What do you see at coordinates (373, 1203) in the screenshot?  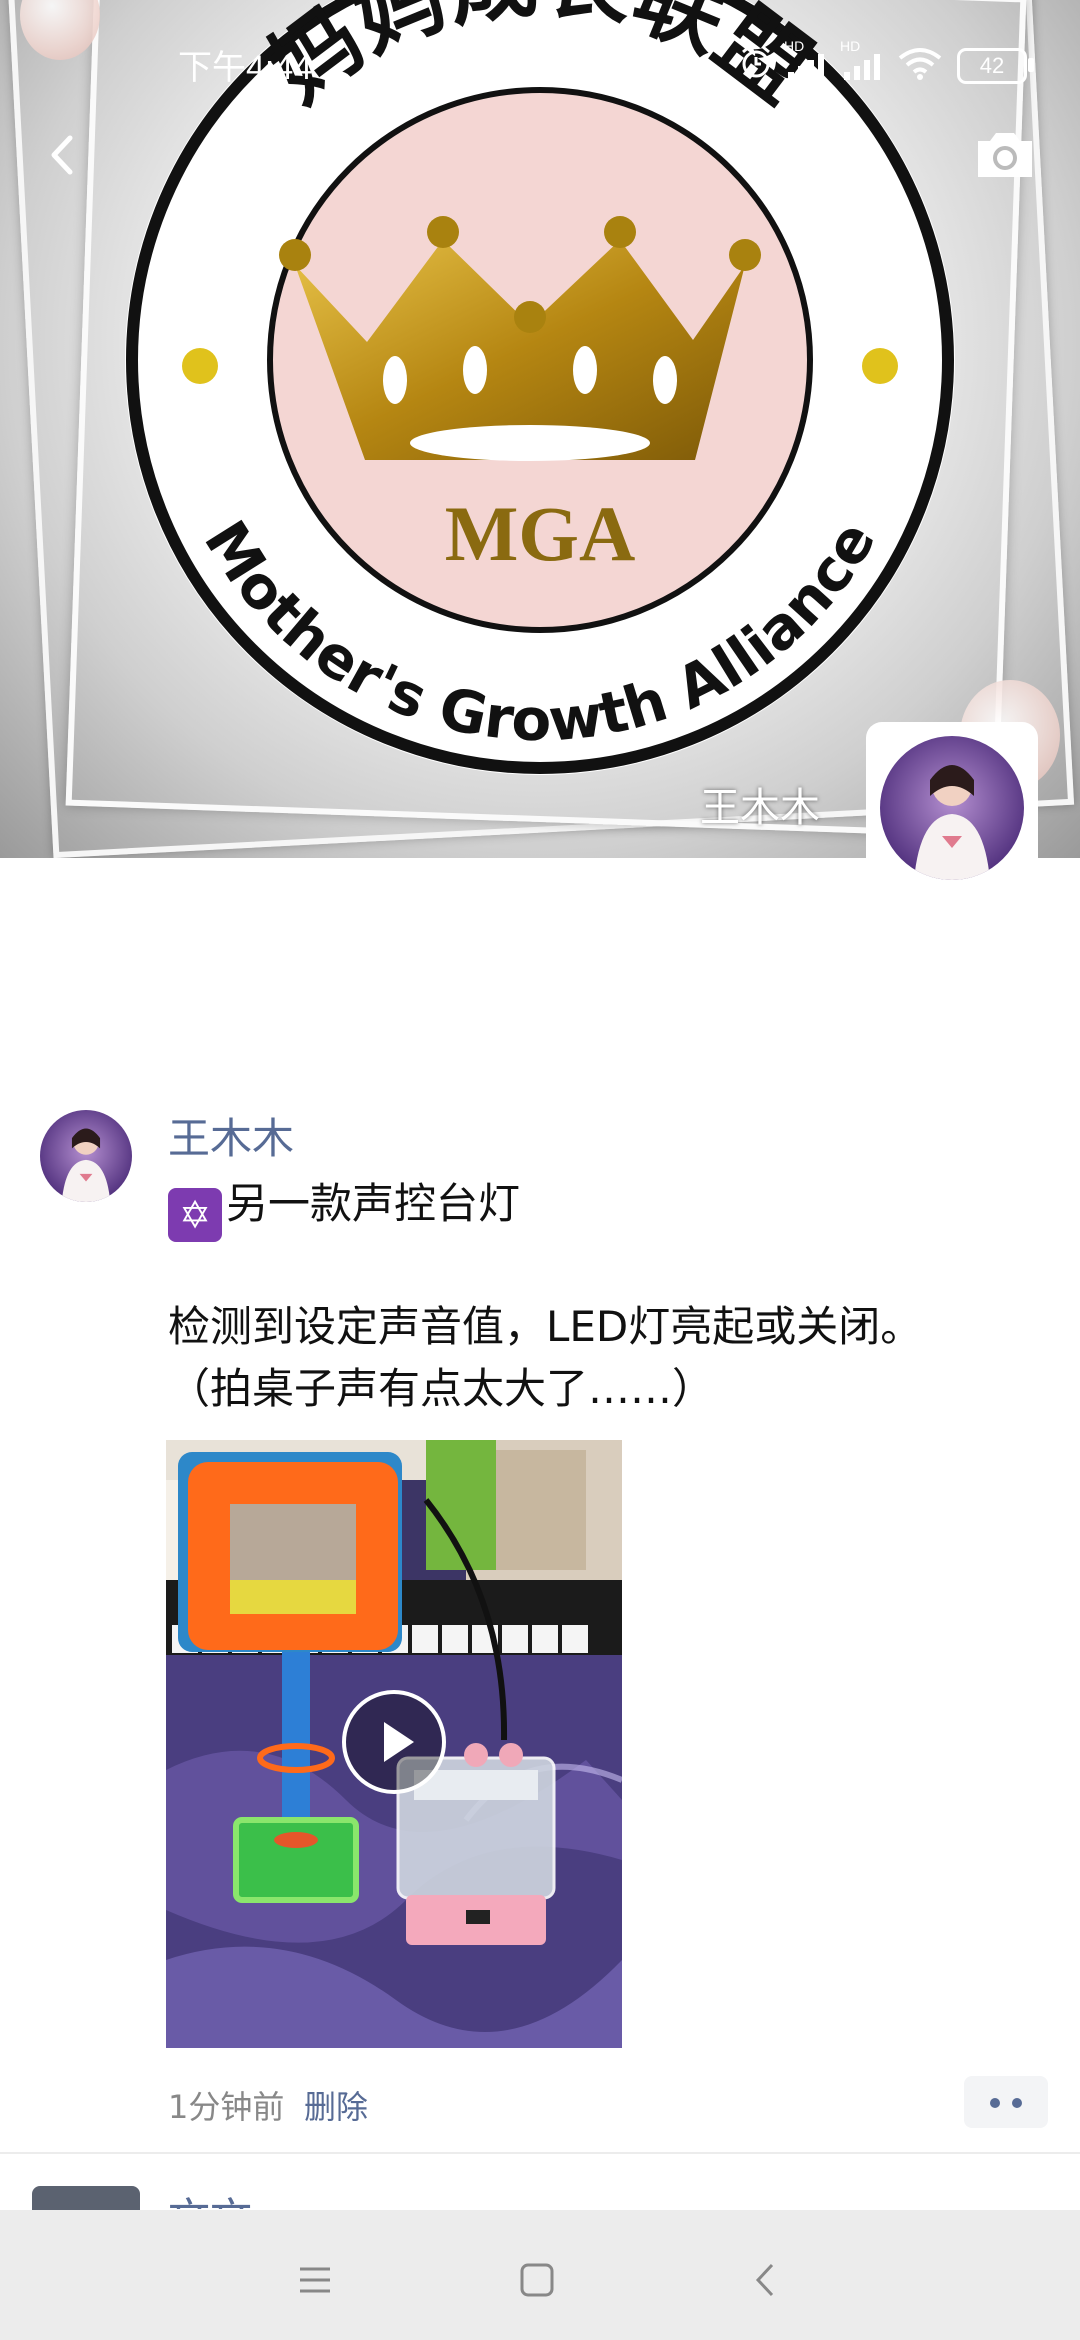 I see `post-title: 另一款声控台灯` at bounding box center [373, 1203].